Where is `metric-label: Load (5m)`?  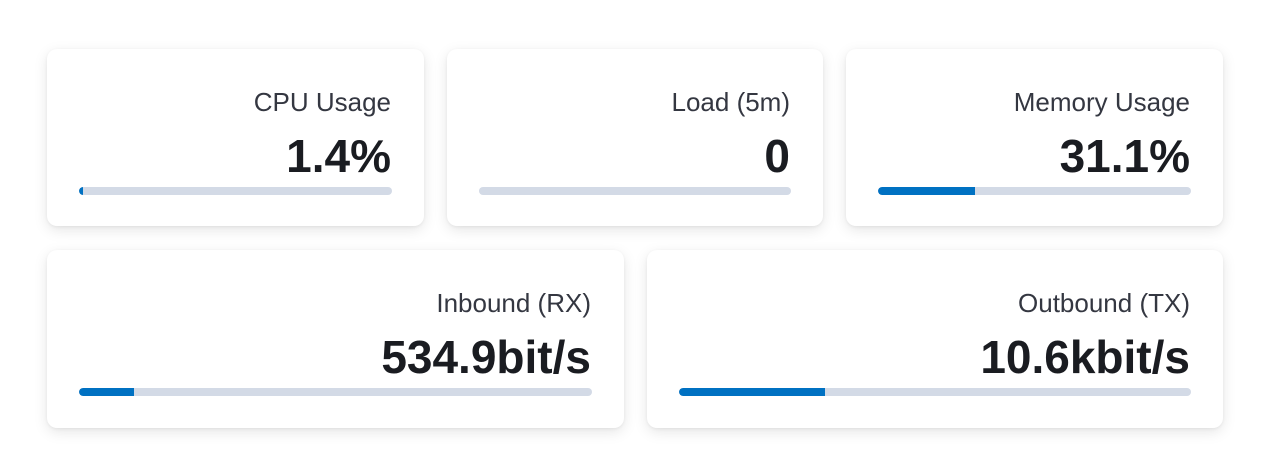
metric-label: Load (5m) is located at coordinates (731, 102).